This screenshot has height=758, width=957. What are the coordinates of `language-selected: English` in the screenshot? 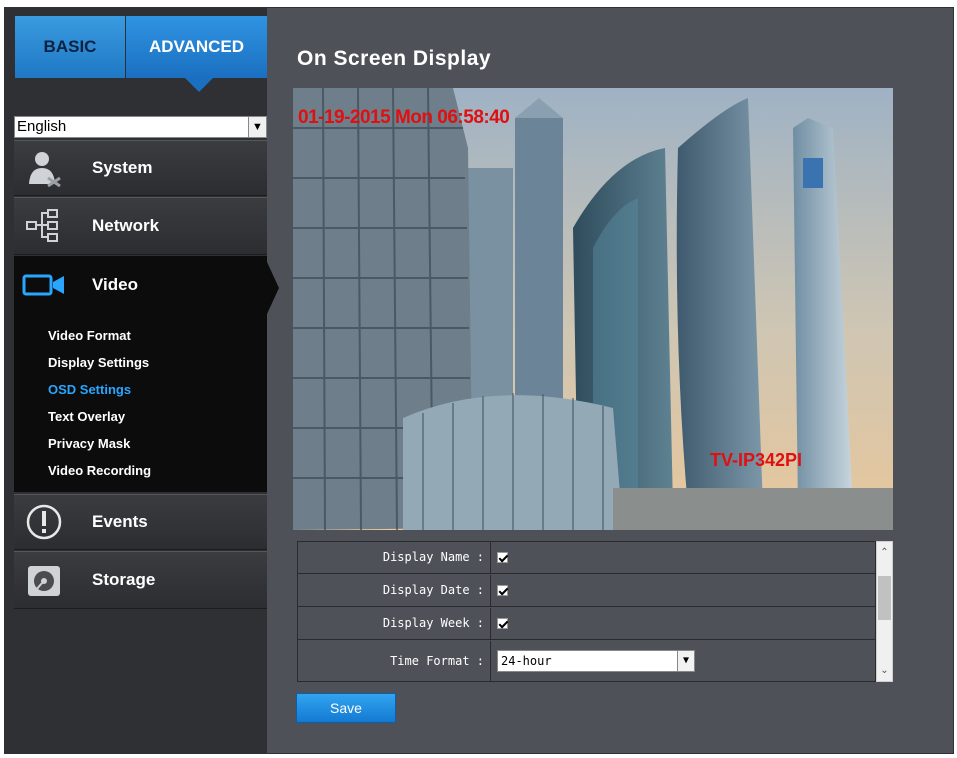 It's located at (42, 126).